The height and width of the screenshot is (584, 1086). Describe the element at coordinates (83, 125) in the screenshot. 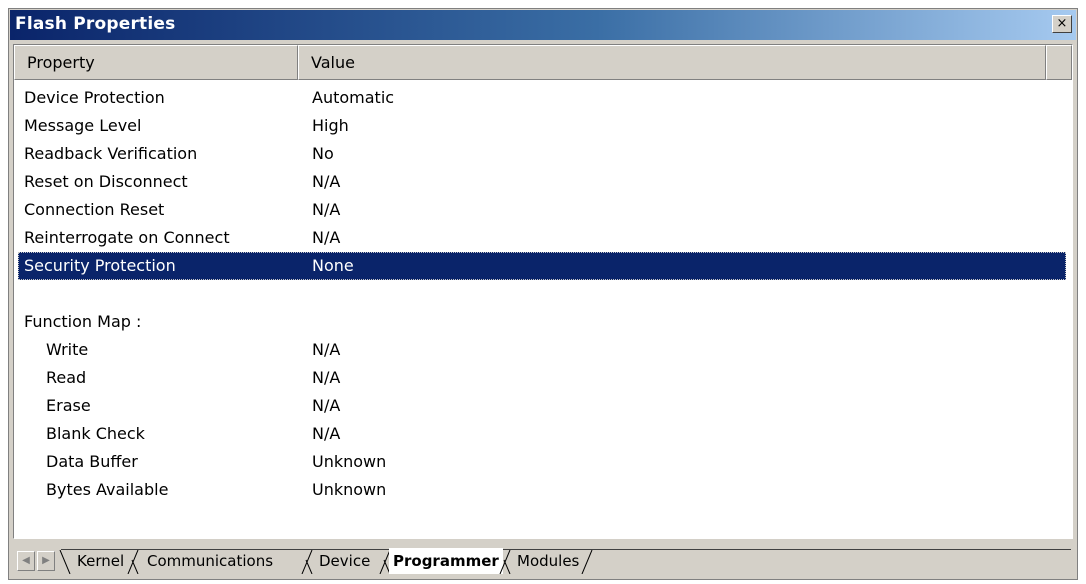

I see `property-name: Message Level` at that location.